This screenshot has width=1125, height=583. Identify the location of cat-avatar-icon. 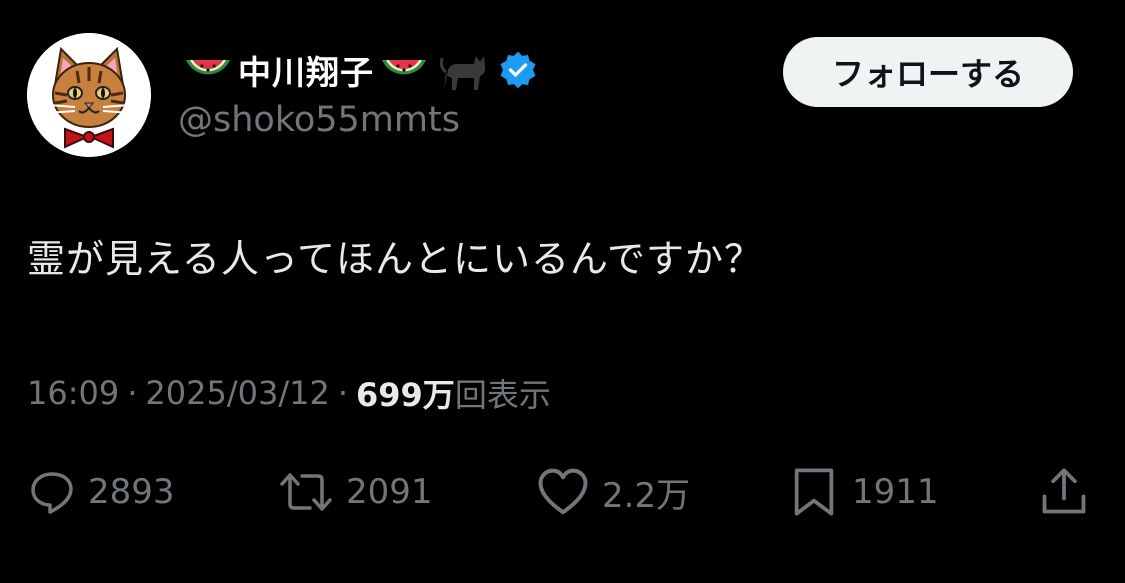
(89, 95).